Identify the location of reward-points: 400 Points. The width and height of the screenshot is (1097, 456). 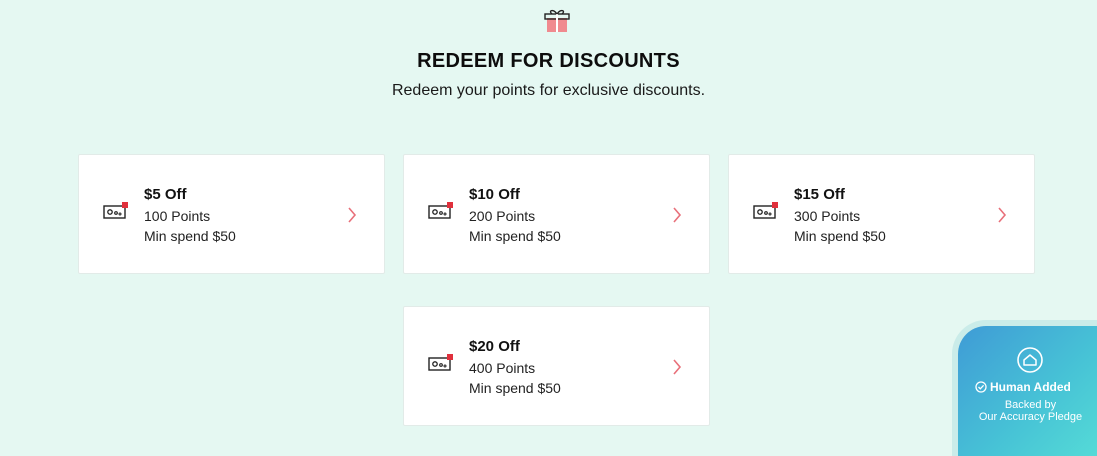
(502, 368).